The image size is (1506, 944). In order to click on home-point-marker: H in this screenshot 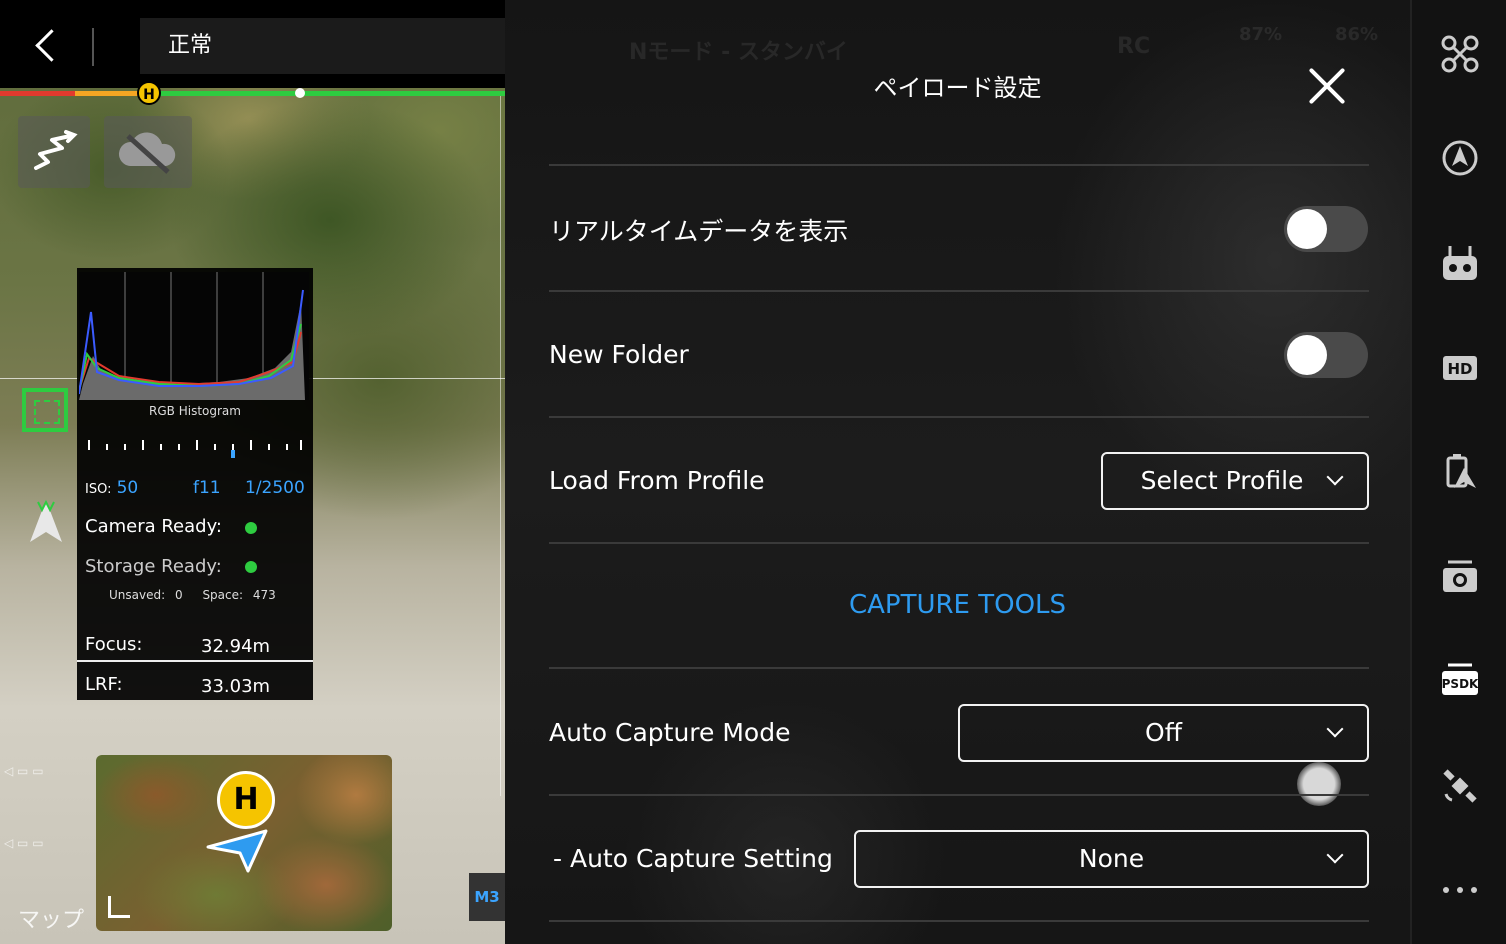, I will do `click(149, 93)`.